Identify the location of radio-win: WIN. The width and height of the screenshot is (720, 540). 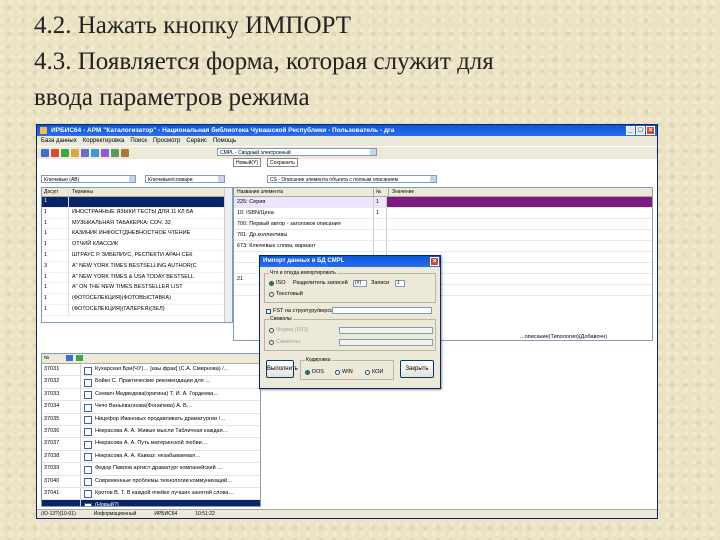
(344, 372).